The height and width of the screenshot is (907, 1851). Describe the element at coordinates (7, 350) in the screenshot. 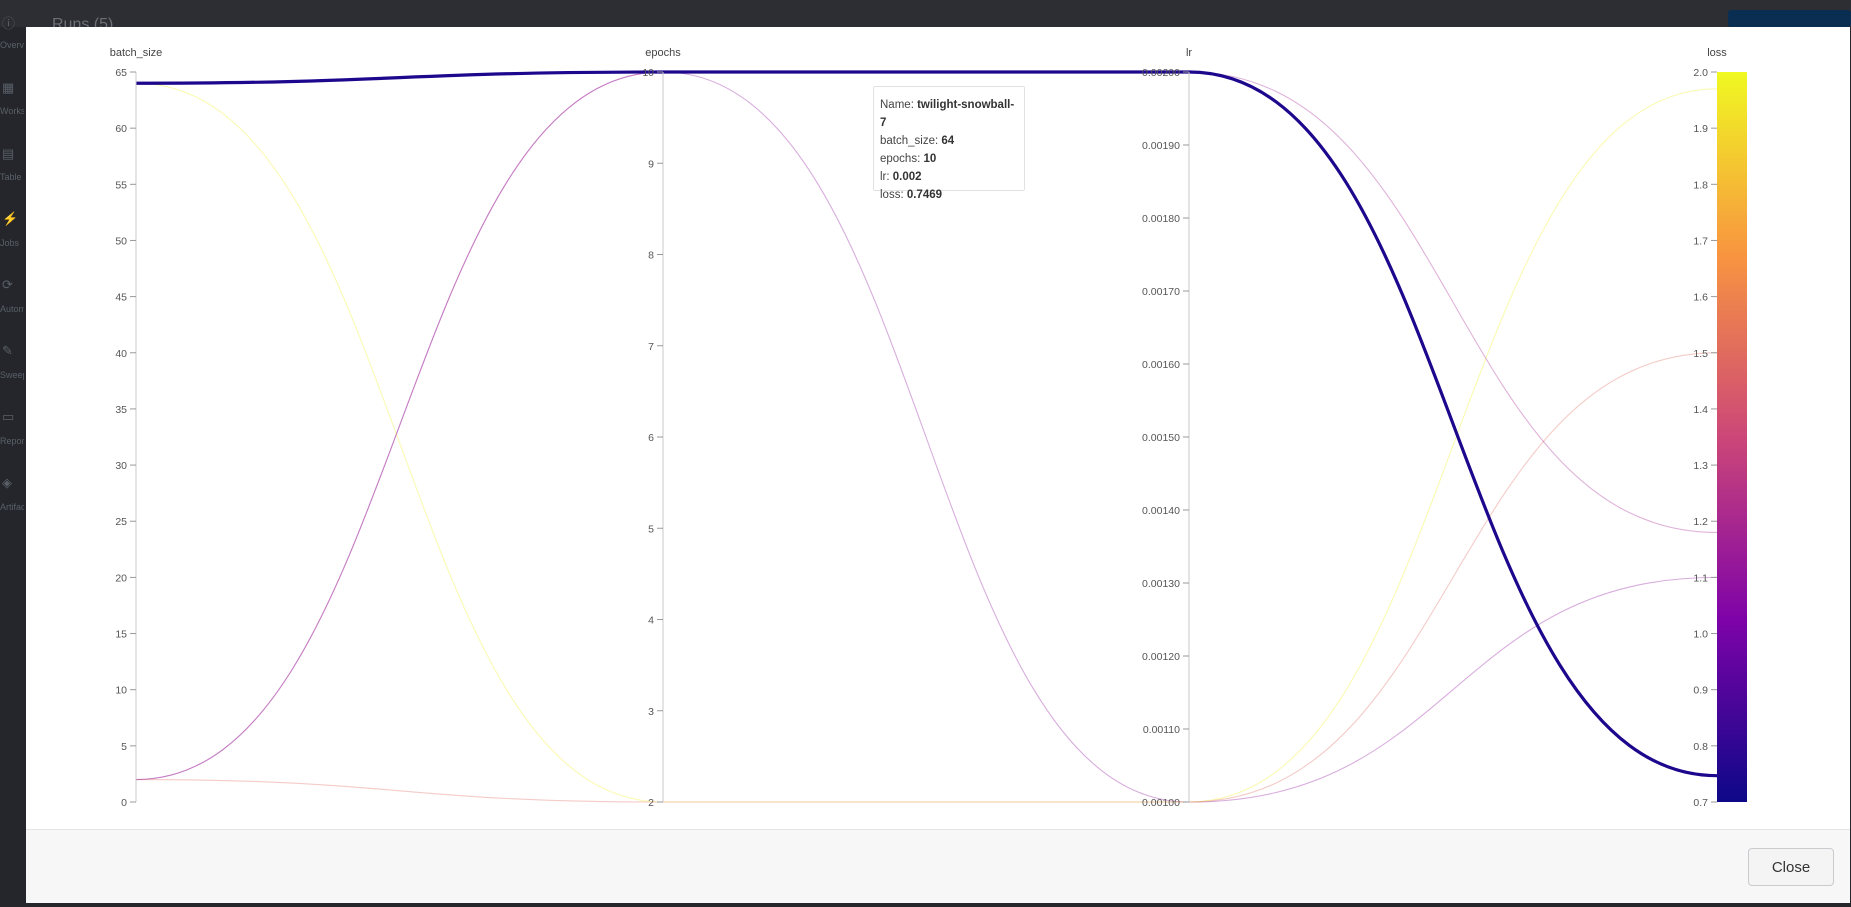

I see `broom-icon: ✎` at that location.